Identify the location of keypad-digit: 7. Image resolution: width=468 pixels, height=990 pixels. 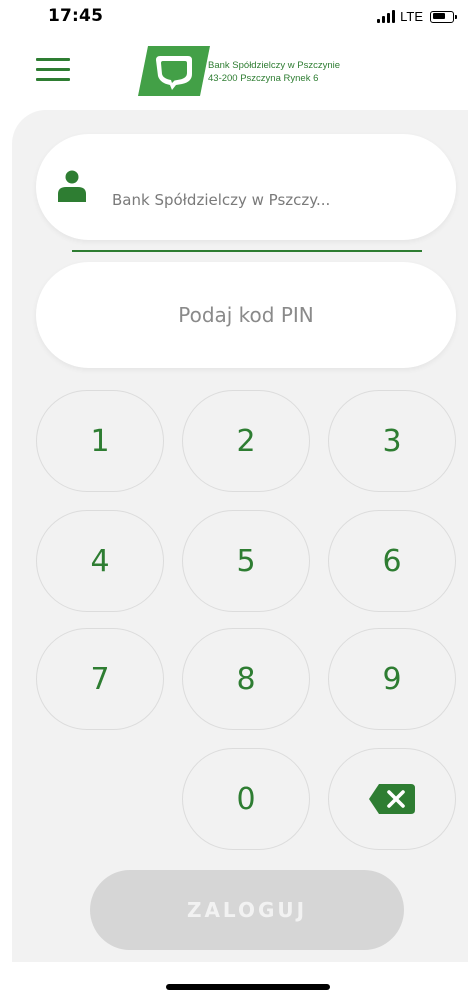
(100, 679).